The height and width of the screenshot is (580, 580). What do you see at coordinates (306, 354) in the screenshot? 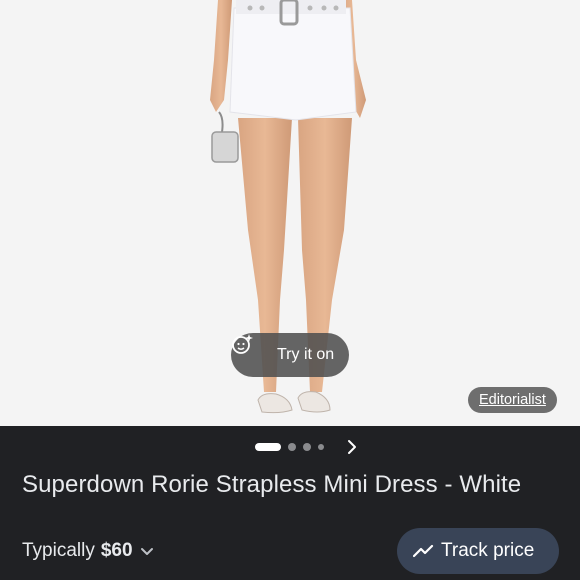
I see `try-it-on-label: Try it on` at bounding box center [306, 354].